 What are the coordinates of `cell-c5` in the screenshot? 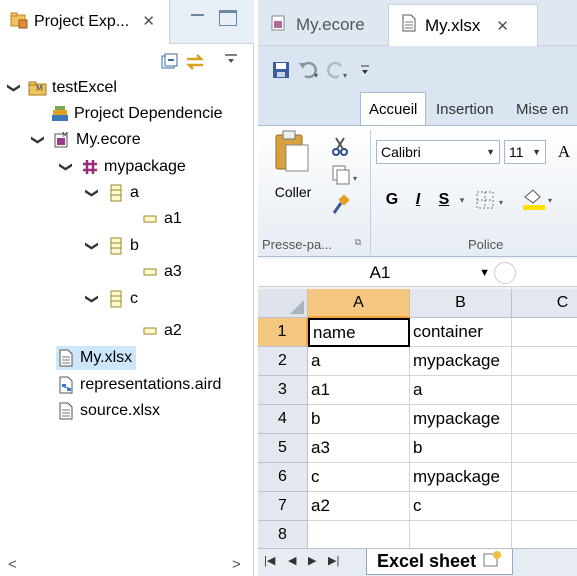 It's located at (544, 448).